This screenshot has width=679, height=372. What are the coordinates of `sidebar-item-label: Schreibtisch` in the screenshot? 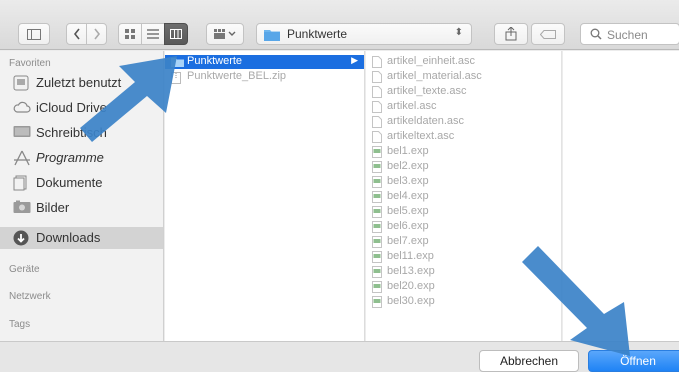 It's located at (71, 132).